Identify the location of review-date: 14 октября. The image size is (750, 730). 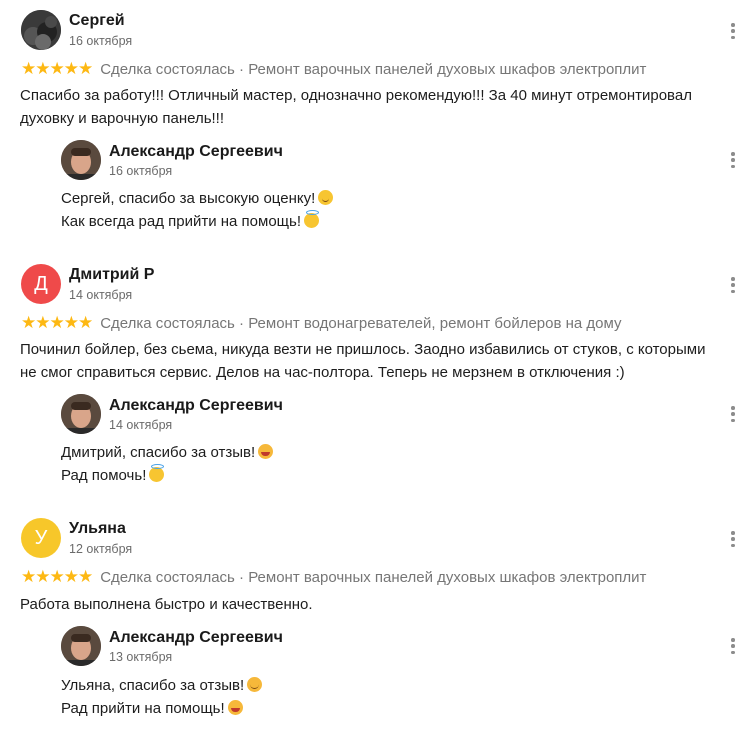
(101, 295).